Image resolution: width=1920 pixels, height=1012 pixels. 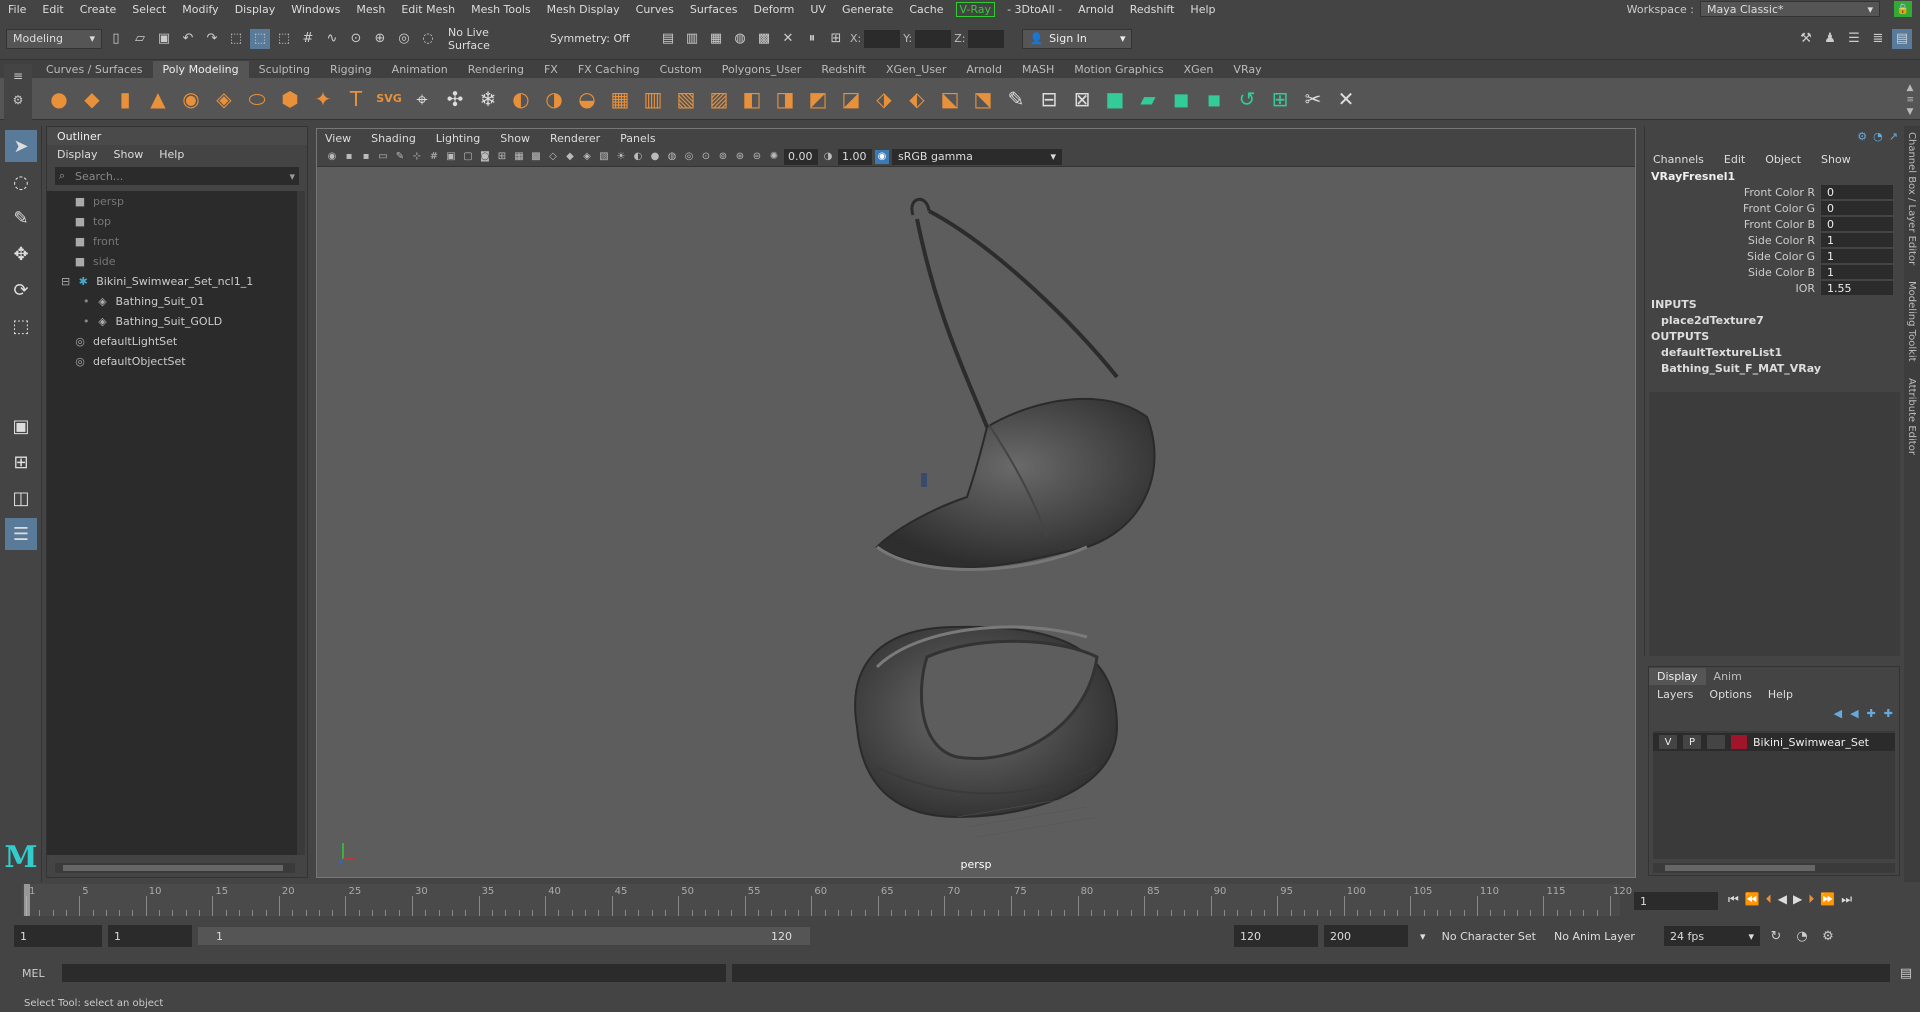 I want to click on viewport-menu-show: Show, so click(x=515, y=138).